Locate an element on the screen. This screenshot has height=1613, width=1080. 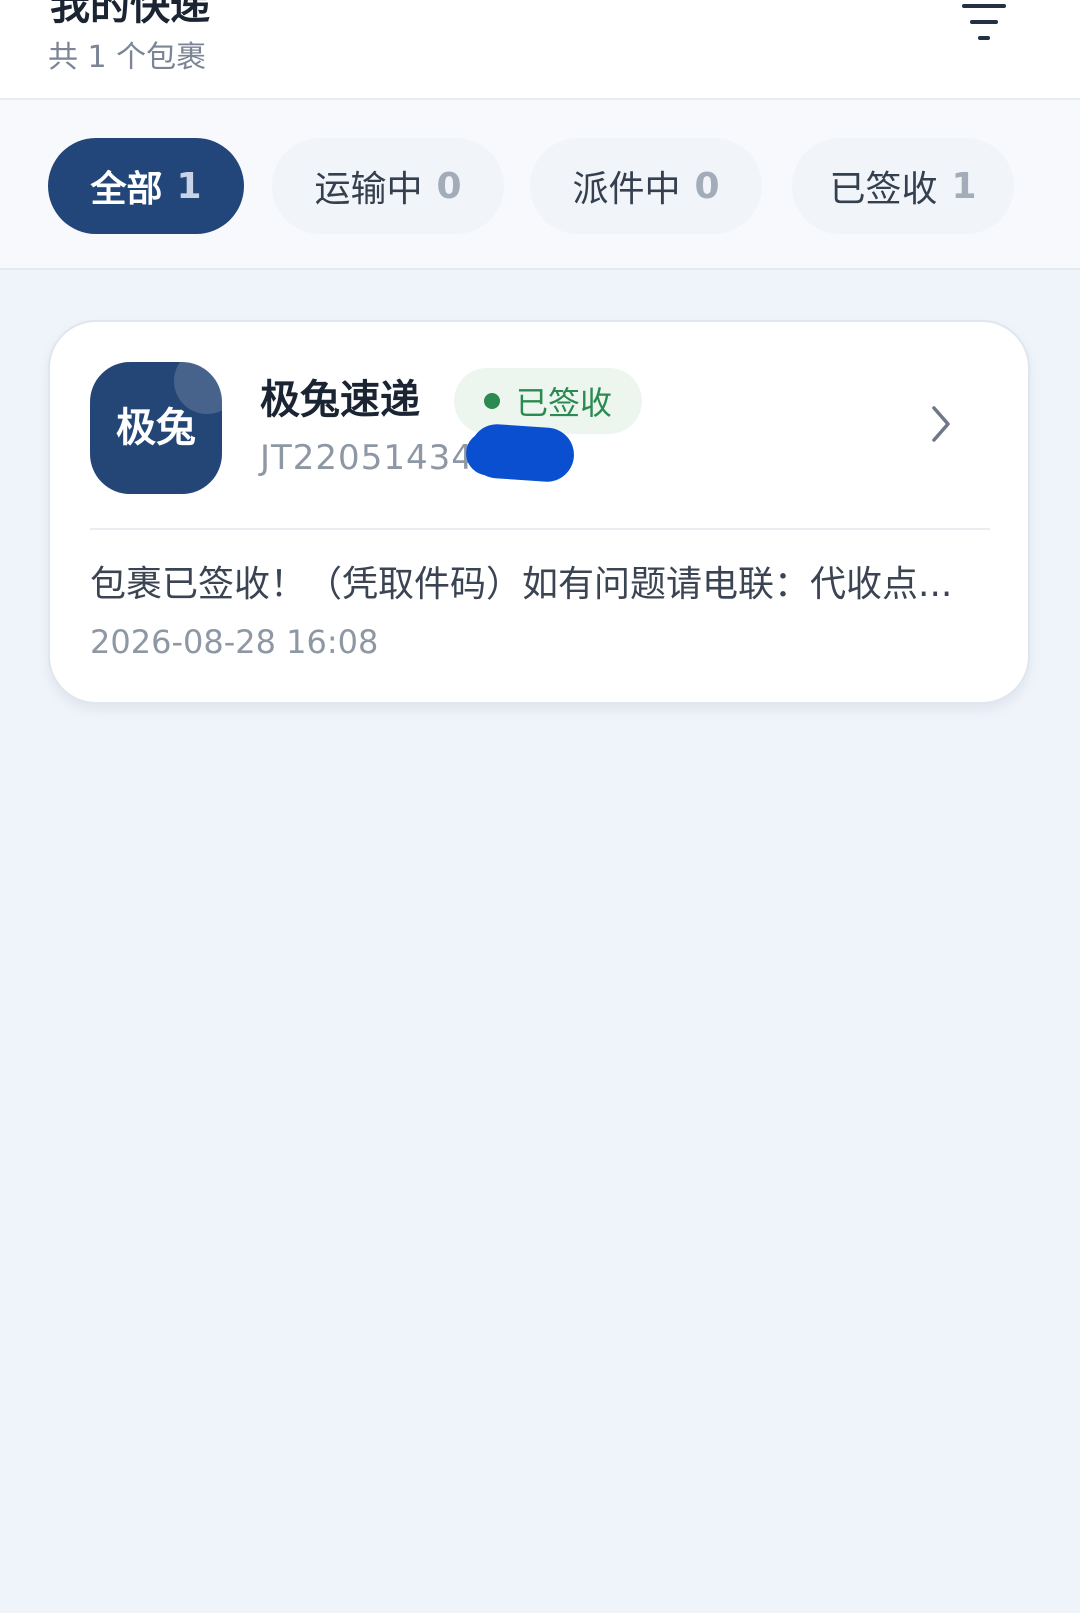
tab-label: 已签收 is located at coordinates (883, 189).